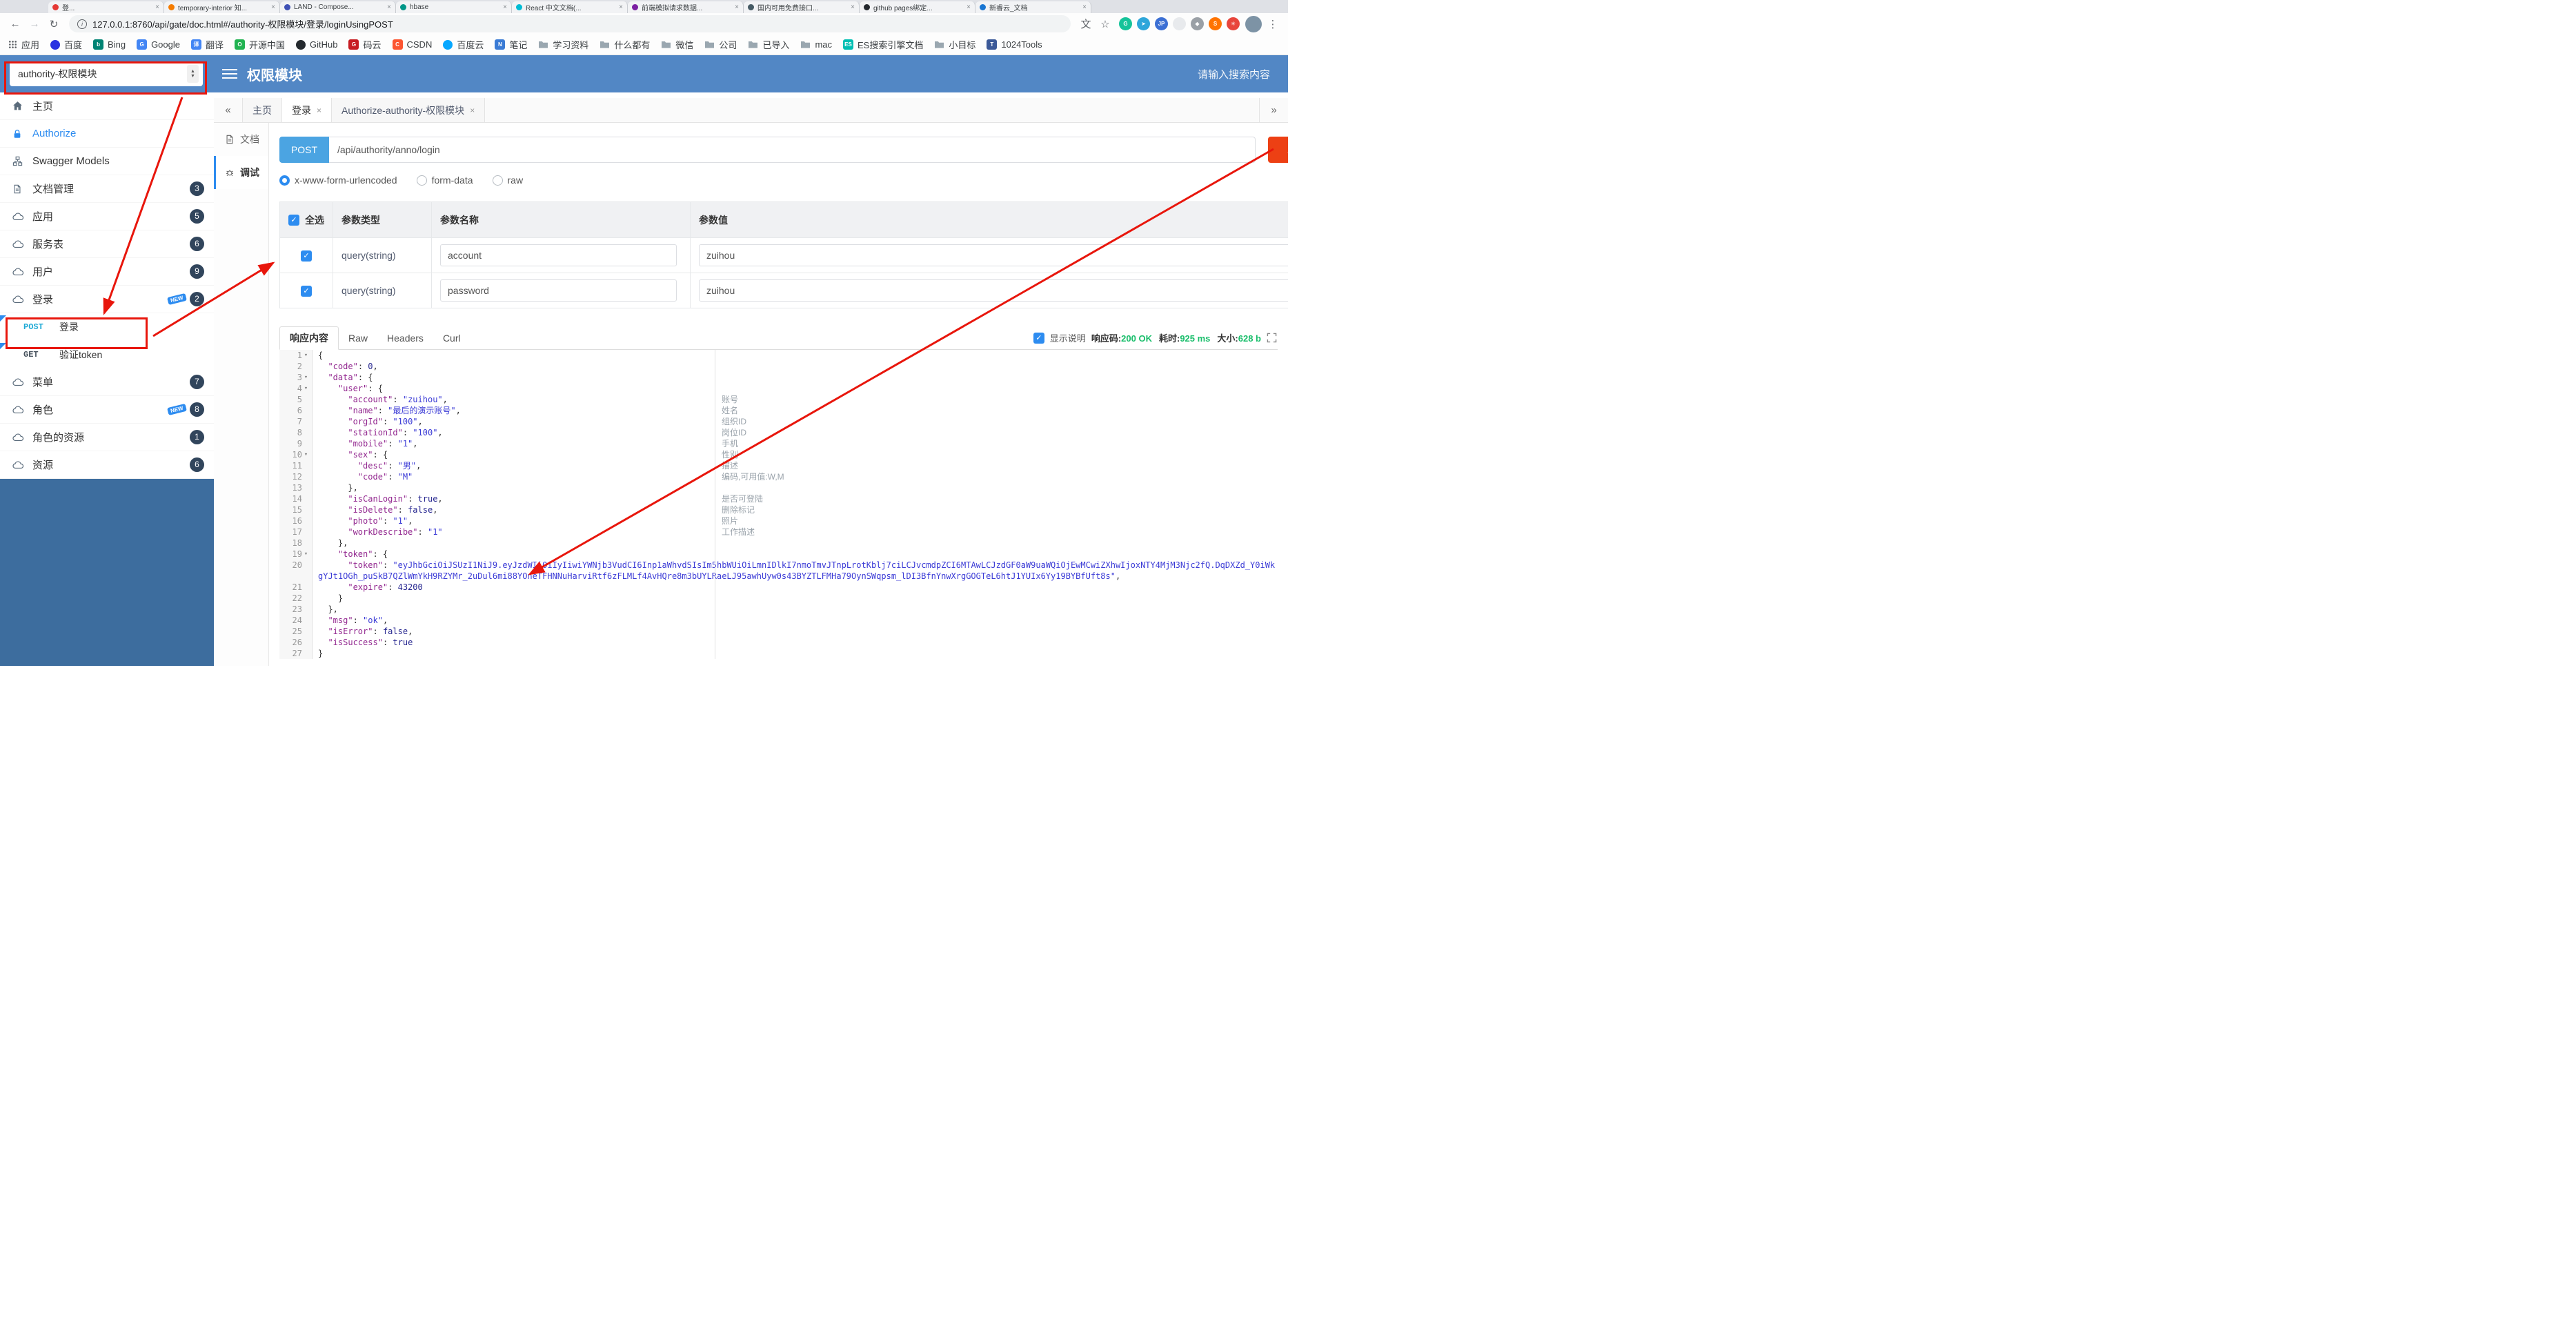 This screenshot has height=1340, width=2576. Describe the element at coordinates (107, 354) in the screenshot. I see `sidebar-endpoint-get-verify-token: GET 验证token` at that location.